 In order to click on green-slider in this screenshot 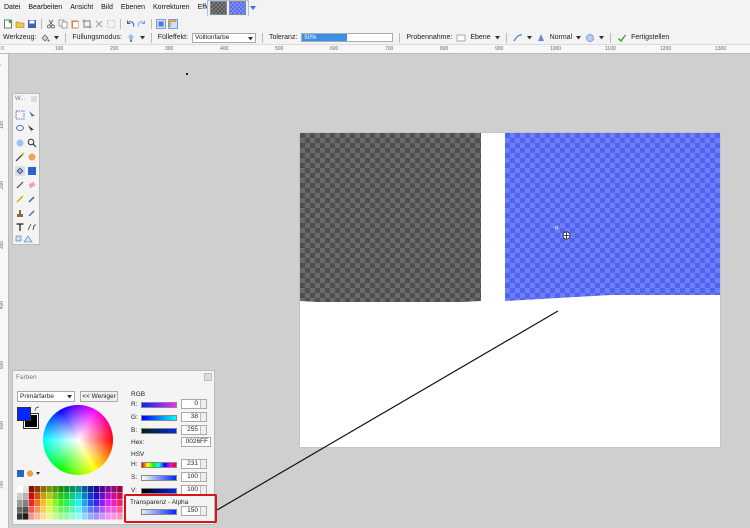, I will do `click(159, 418)`.